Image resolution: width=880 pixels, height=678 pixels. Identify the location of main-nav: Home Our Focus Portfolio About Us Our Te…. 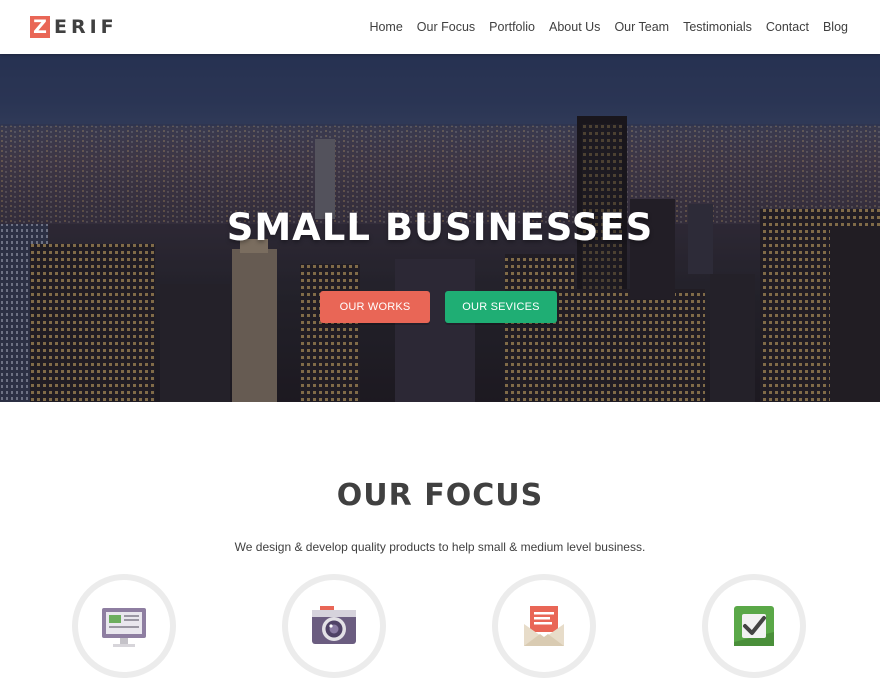
(601, 27).